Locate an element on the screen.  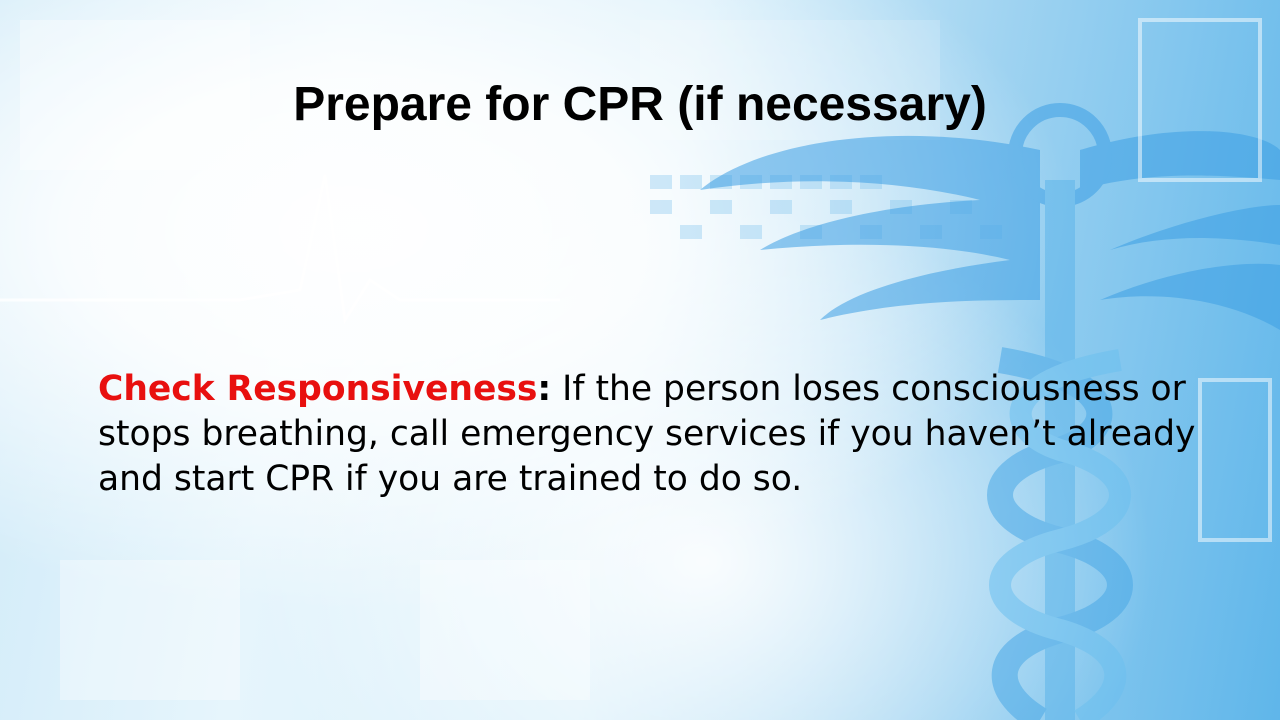
slide-title: Prepare for CPR (if necessary) is located at coordinates (640, 104).